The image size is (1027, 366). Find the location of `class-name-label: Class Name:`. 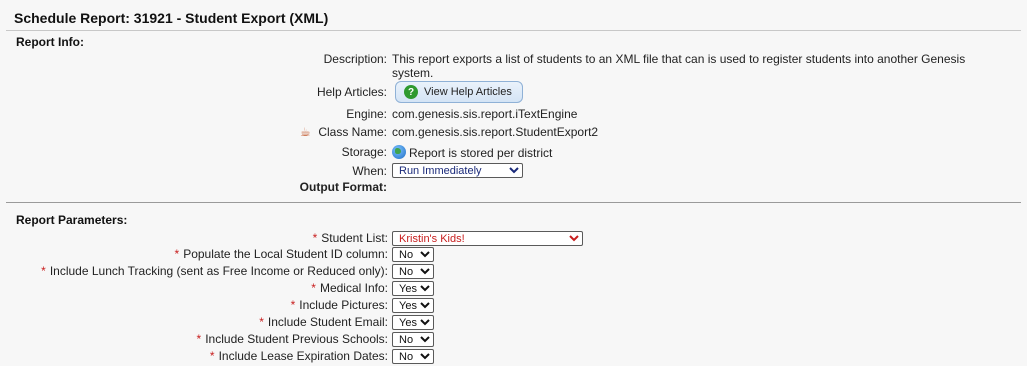

class-name-label: Class Name: is located at coordinates (352, 132).